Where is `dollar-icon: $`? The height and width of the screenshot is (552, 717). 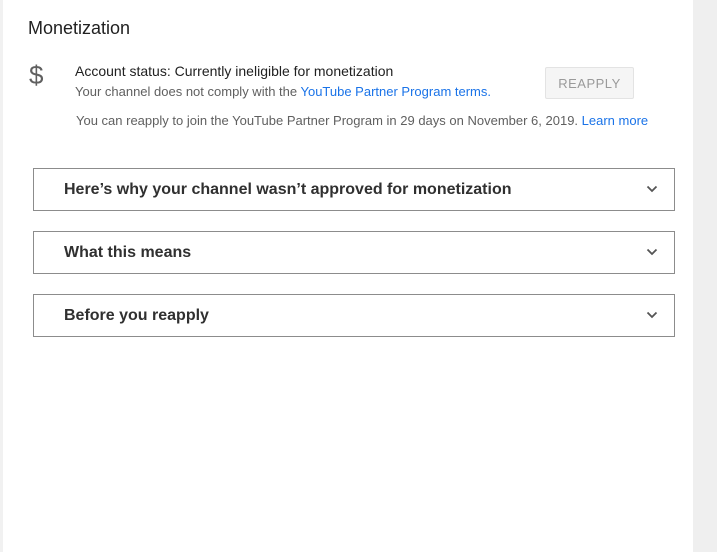 dollar-icon: $ is located at coordinates (36, 75).